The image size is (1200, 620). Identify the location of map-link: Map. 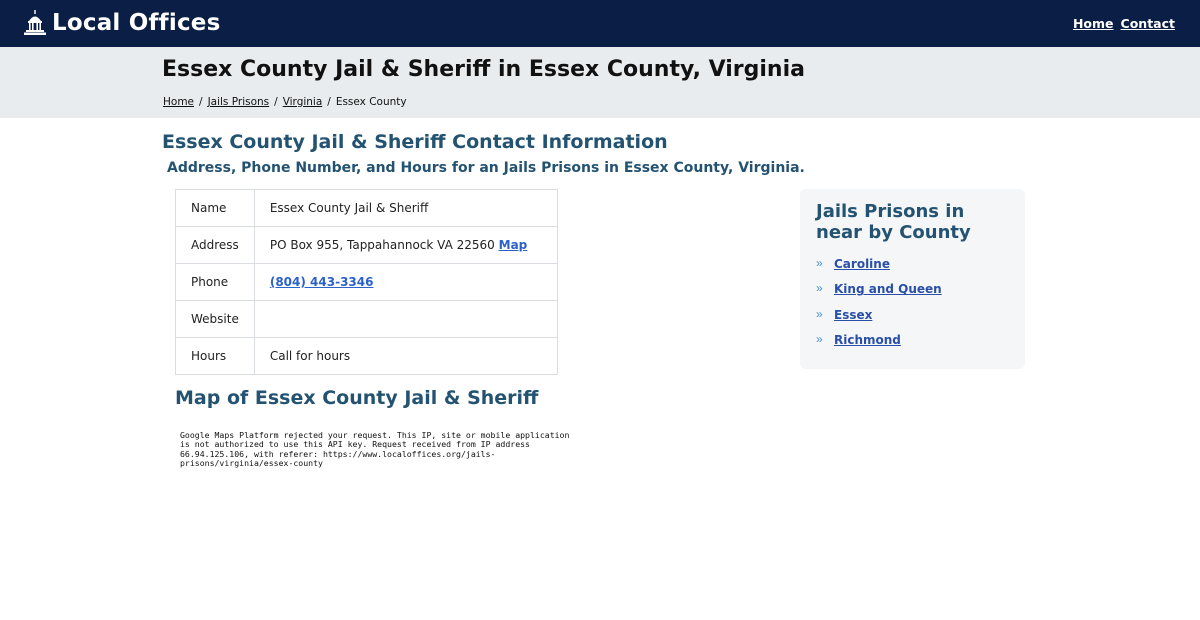
(513, 245).